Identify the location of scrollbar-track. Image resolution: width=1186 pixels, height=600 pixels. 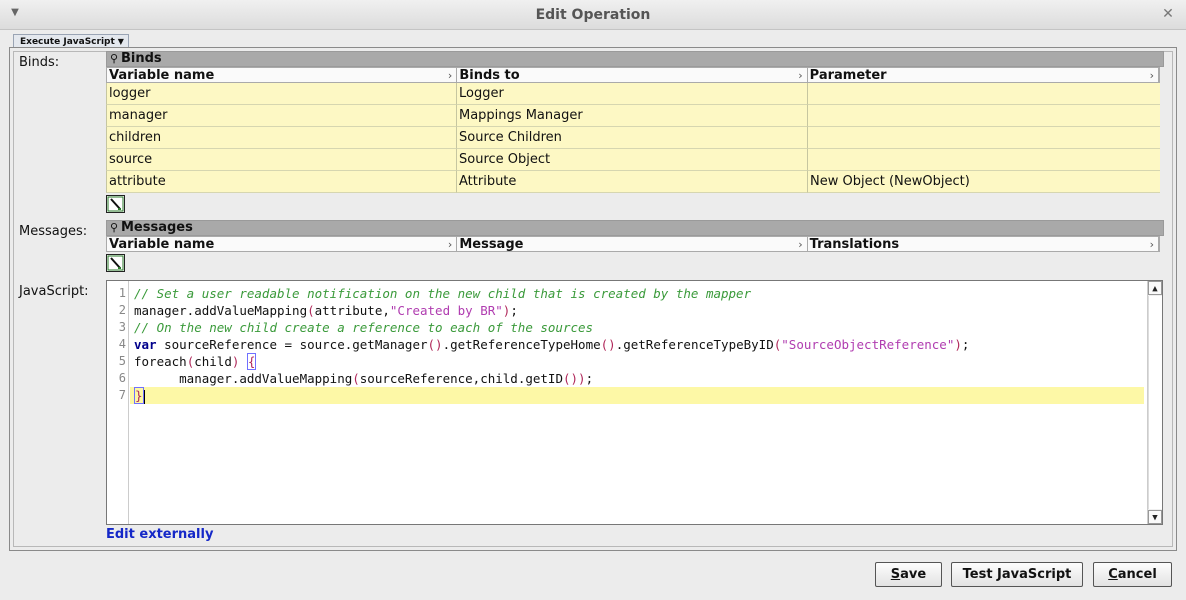
(1155, 402).